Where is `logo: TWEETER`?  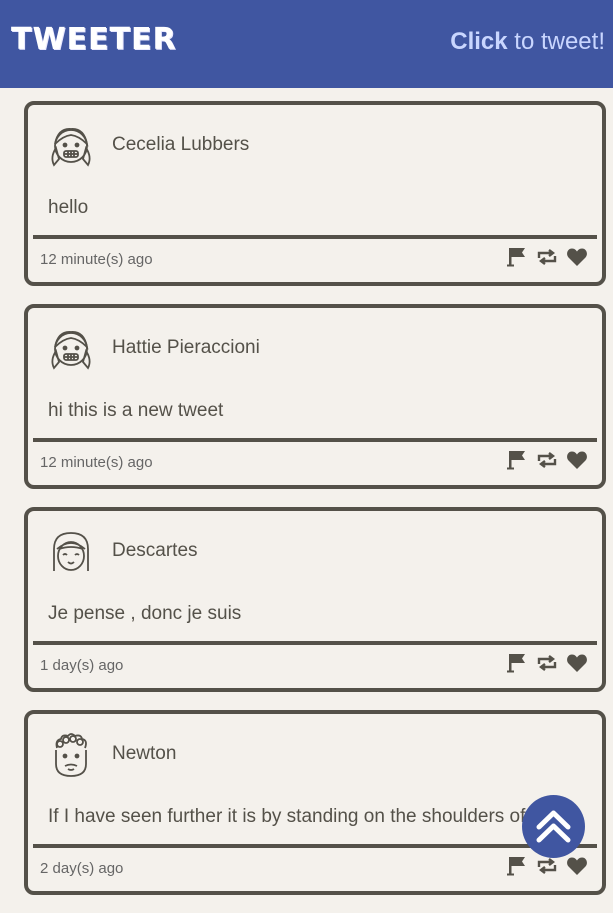
logo: TWEETER is located at coordinates (94, 39).